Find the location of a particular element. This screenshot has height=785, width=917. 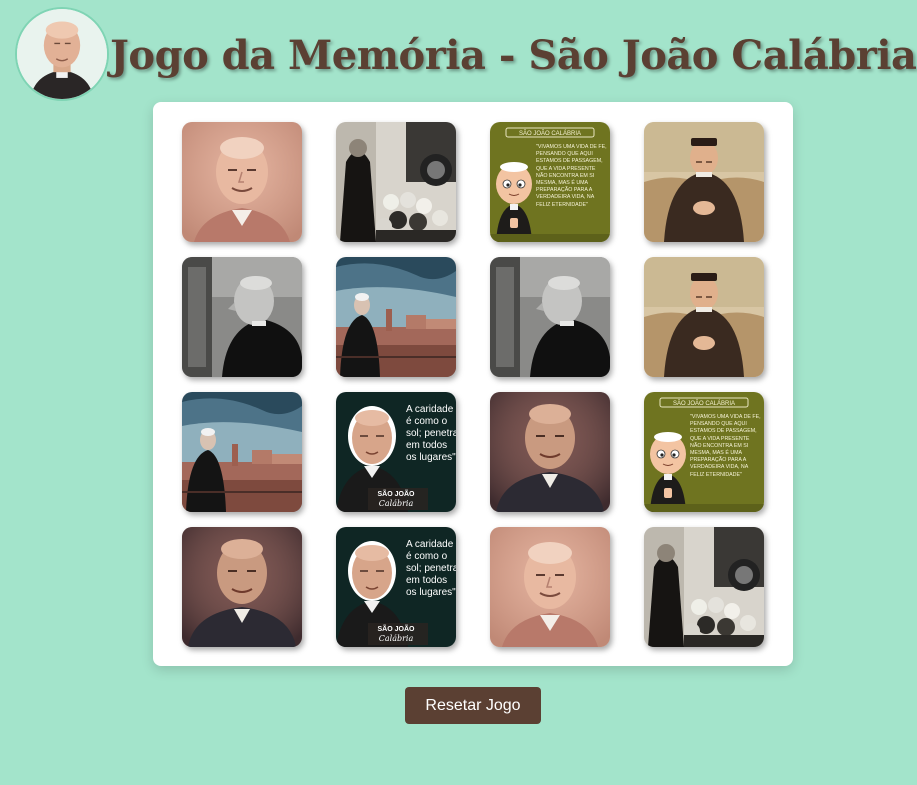

reset-button: Resetar Jogo is located at coordinates (473, 705).